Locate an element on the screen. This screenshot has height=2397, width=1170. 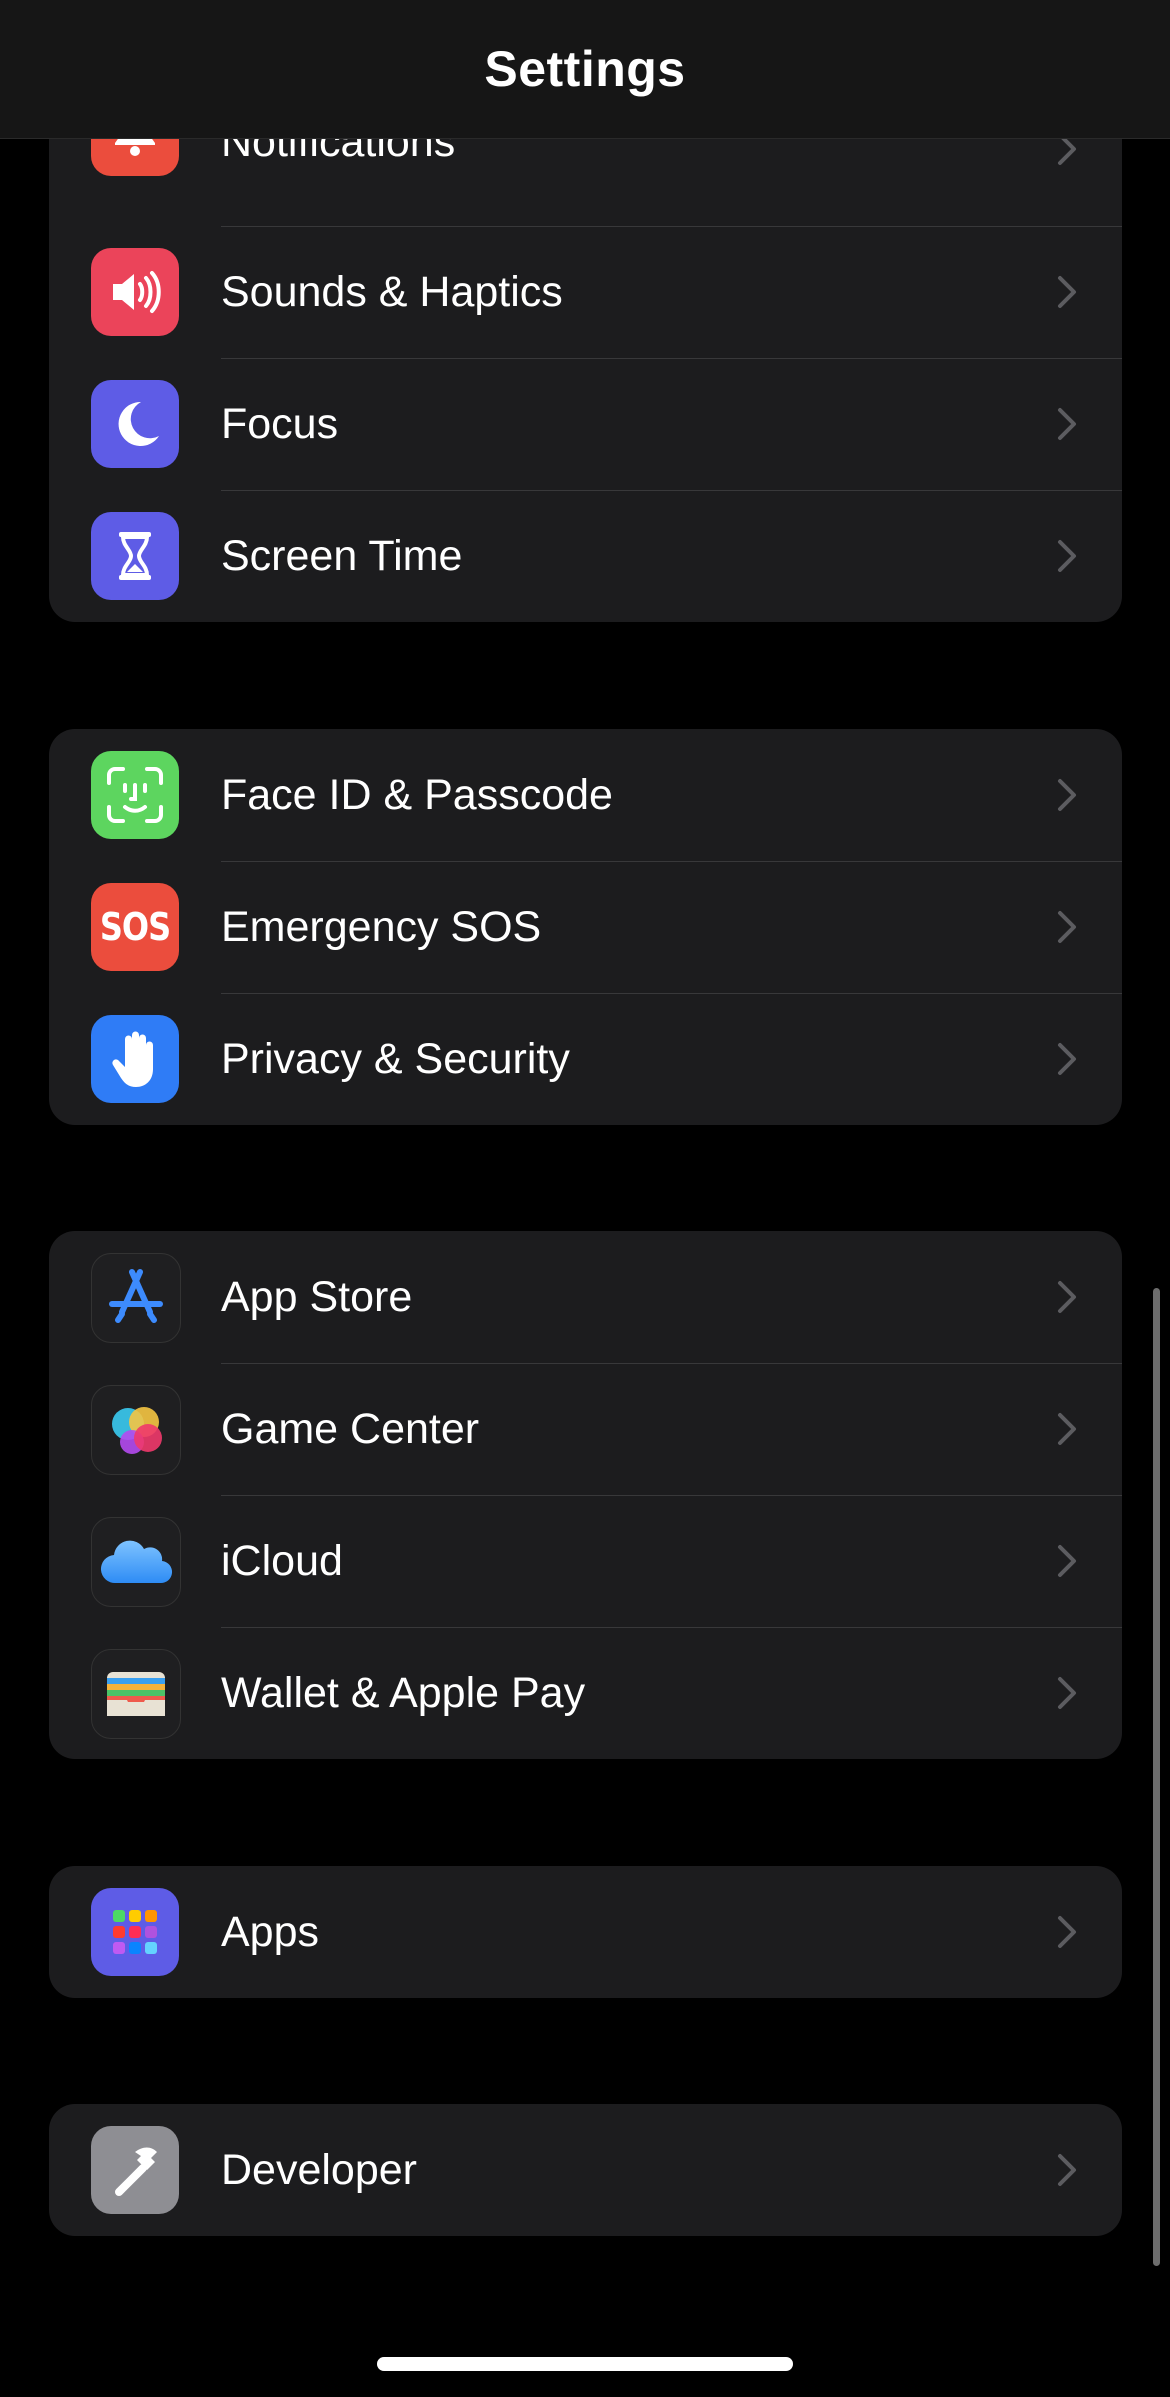
game-center-icon is located at coordinates (136, 1430).